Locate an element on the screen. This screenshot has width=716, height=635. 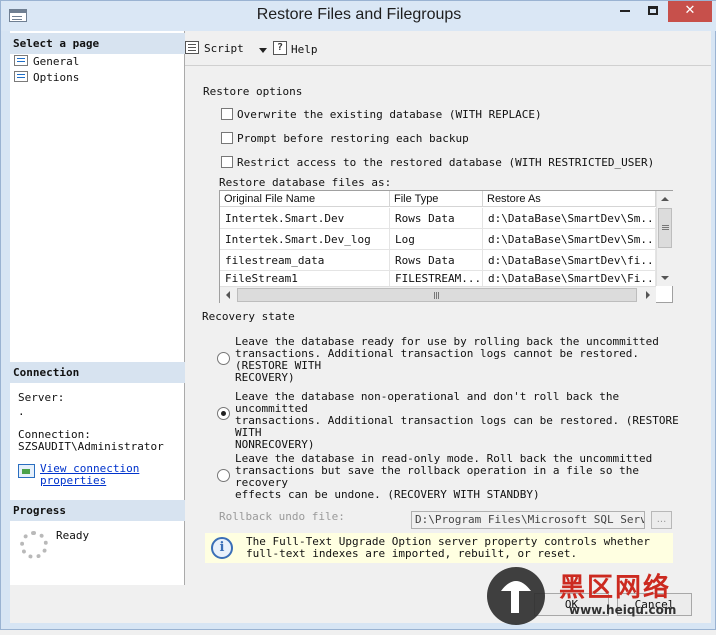
title-bar: Restore Files and Filegroups ✕ is located at coordinates (358, 16).